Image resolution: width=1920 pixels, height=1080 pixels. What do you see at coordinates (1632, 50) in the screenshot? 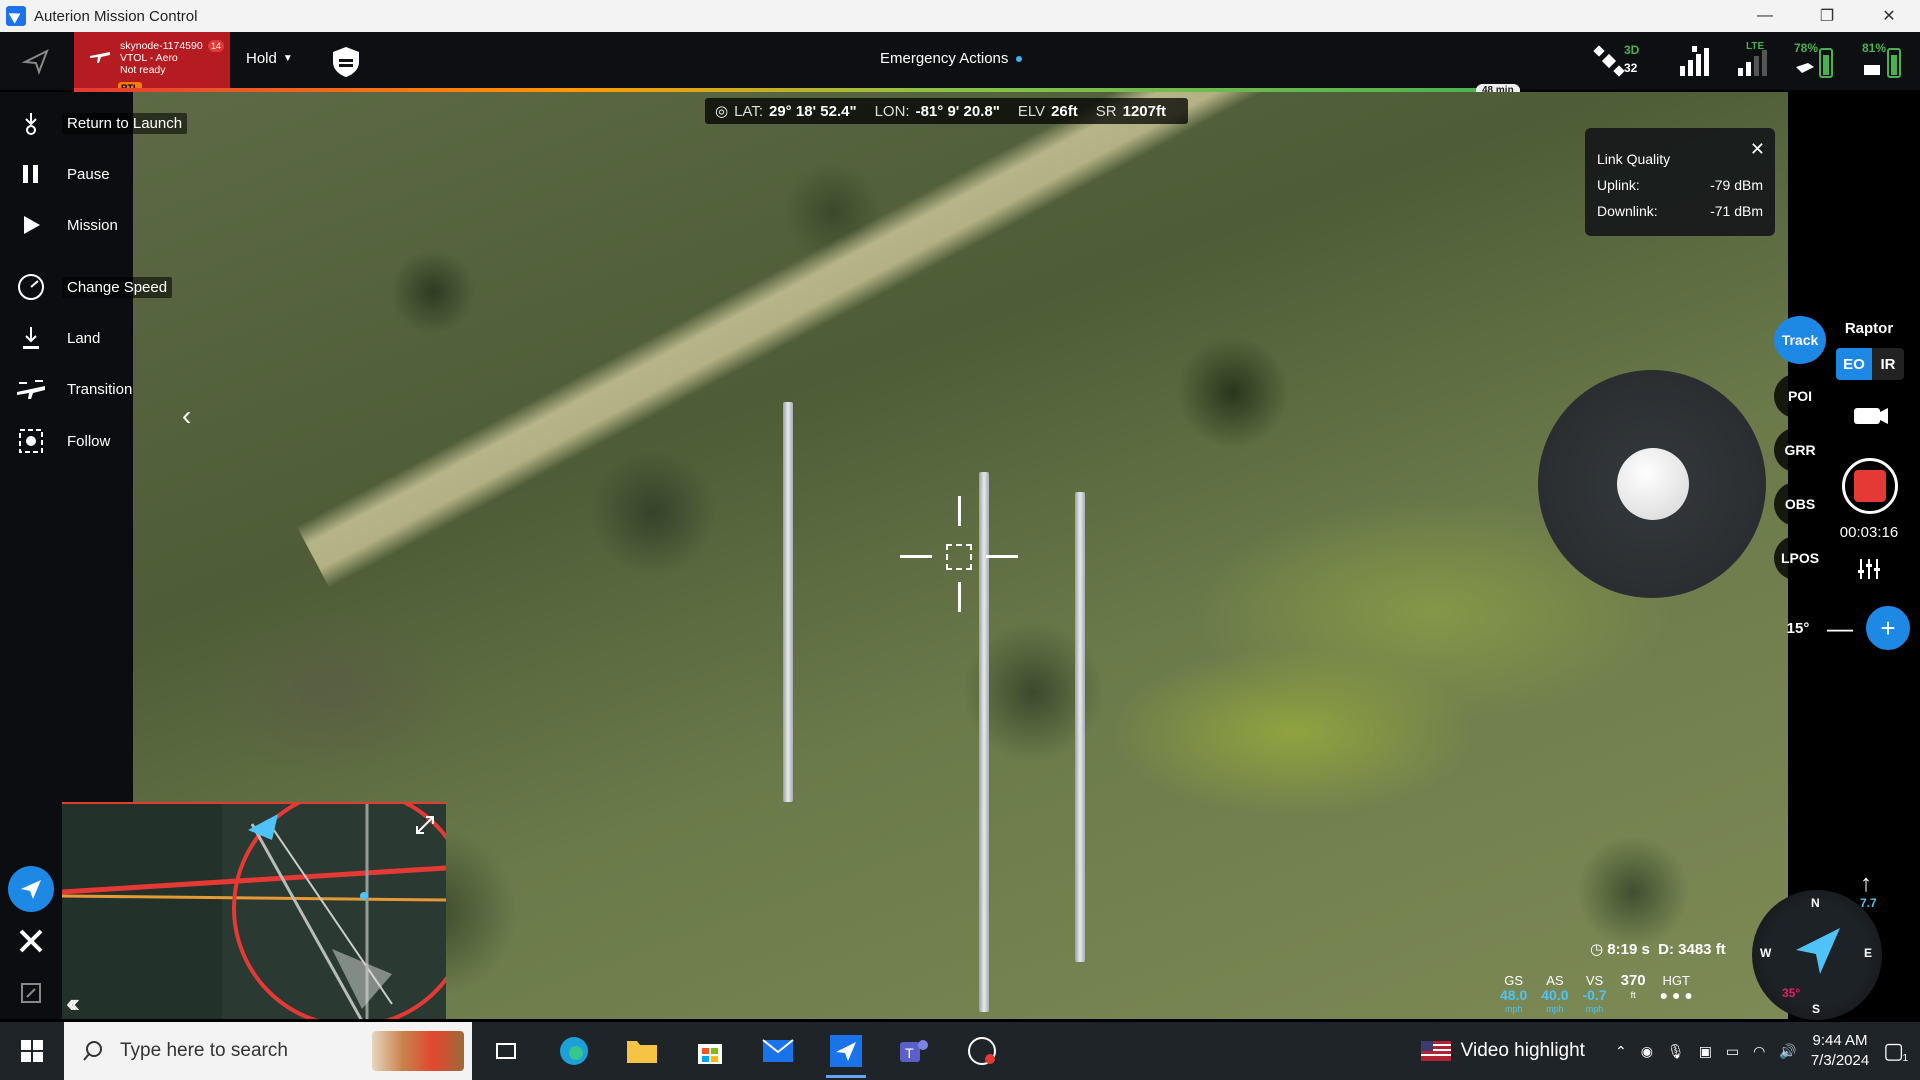
I see `gps-fix-type: 3D` at bounding box center [1632, 50].